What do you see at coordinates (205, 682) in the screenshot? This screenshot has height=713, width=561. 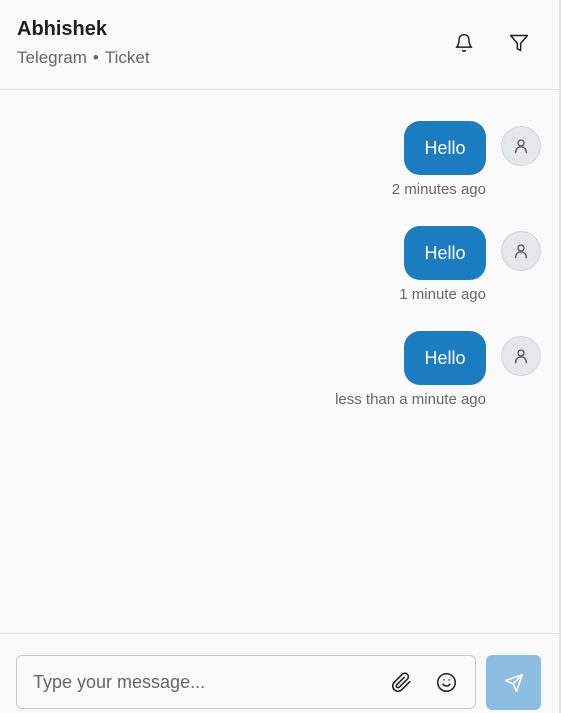 I see `message-input` at bounding box center [205, 682].